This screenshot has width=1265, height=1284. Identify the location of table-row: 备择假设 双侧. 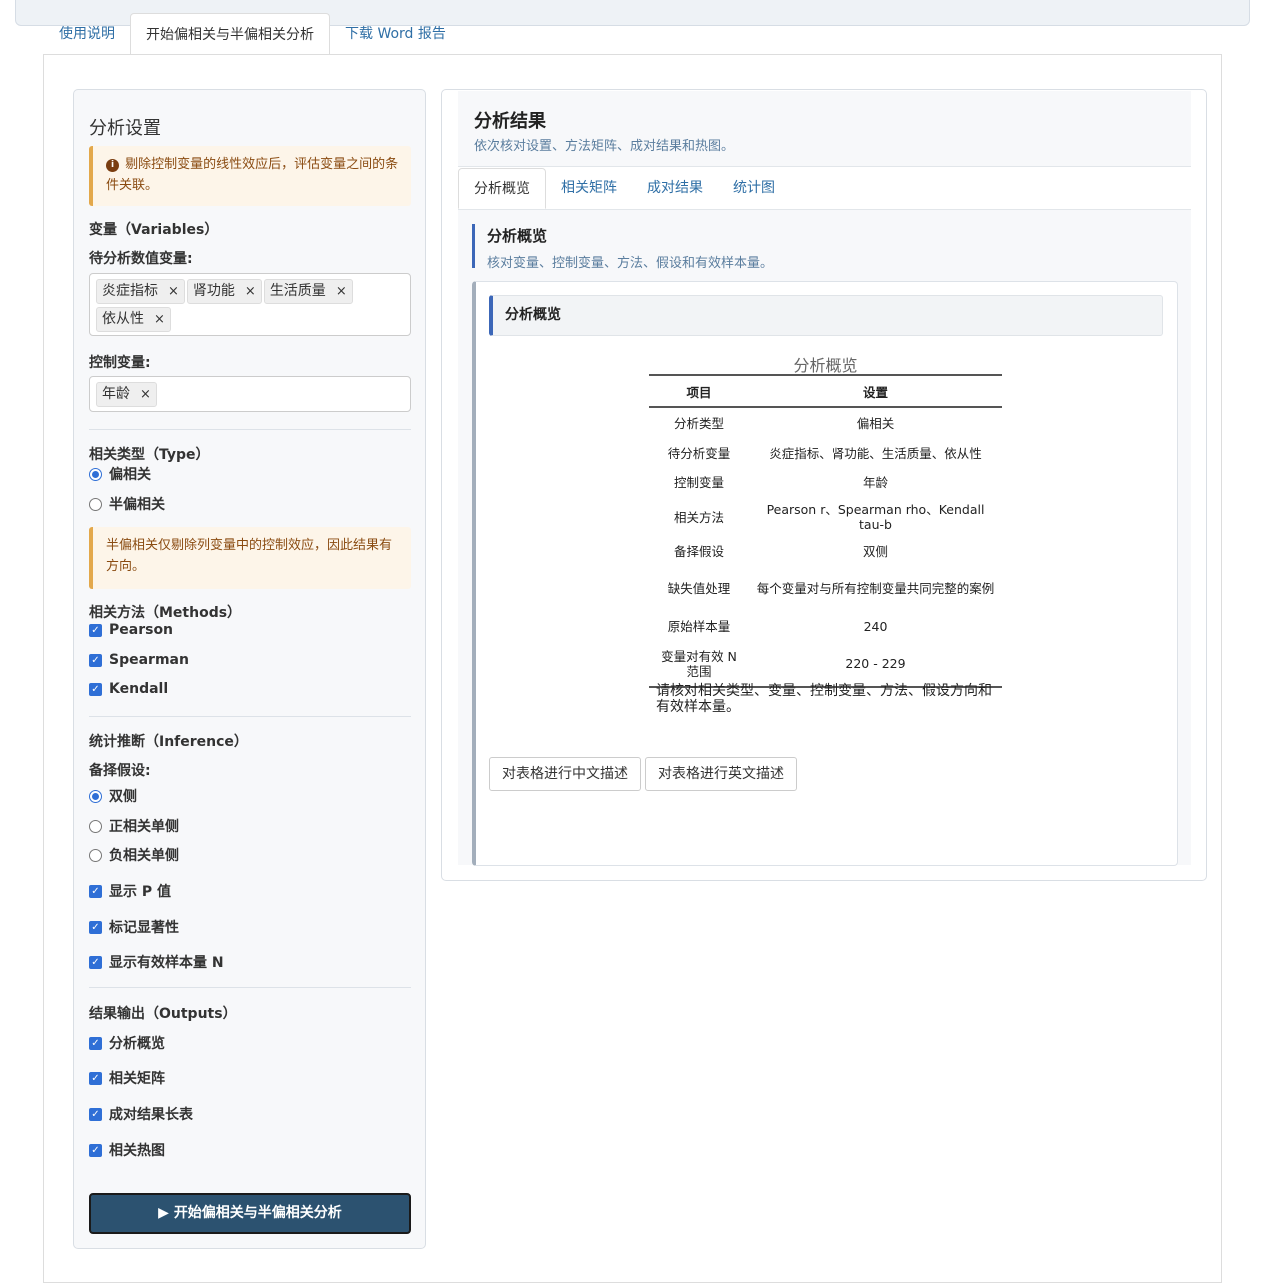
(780, 551).